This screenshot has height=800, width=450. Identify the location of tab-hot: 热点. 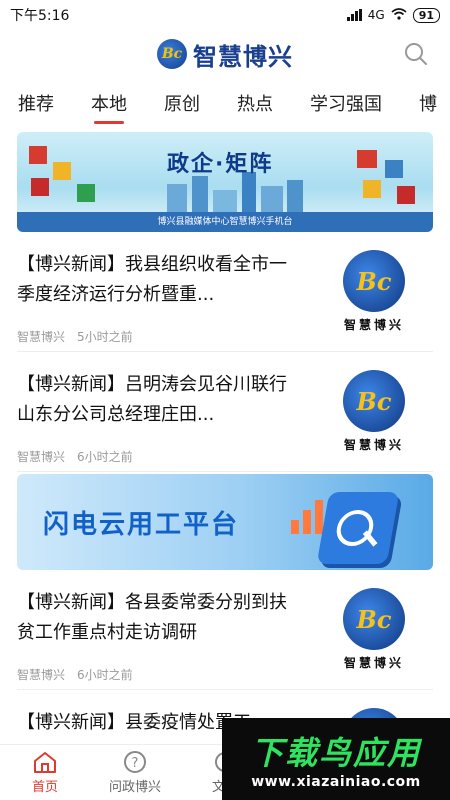
(255, 104).